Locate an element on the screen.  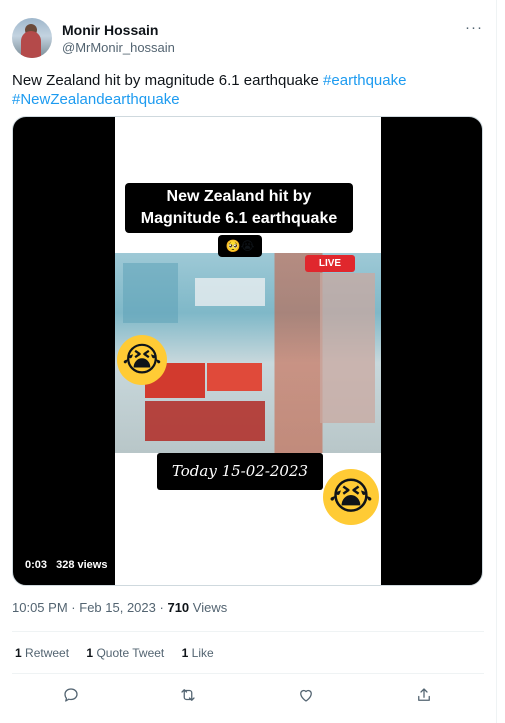
tweet-header: Monir Hossain @MrMonir_hossain ··· is located at coordinates (248, 40).